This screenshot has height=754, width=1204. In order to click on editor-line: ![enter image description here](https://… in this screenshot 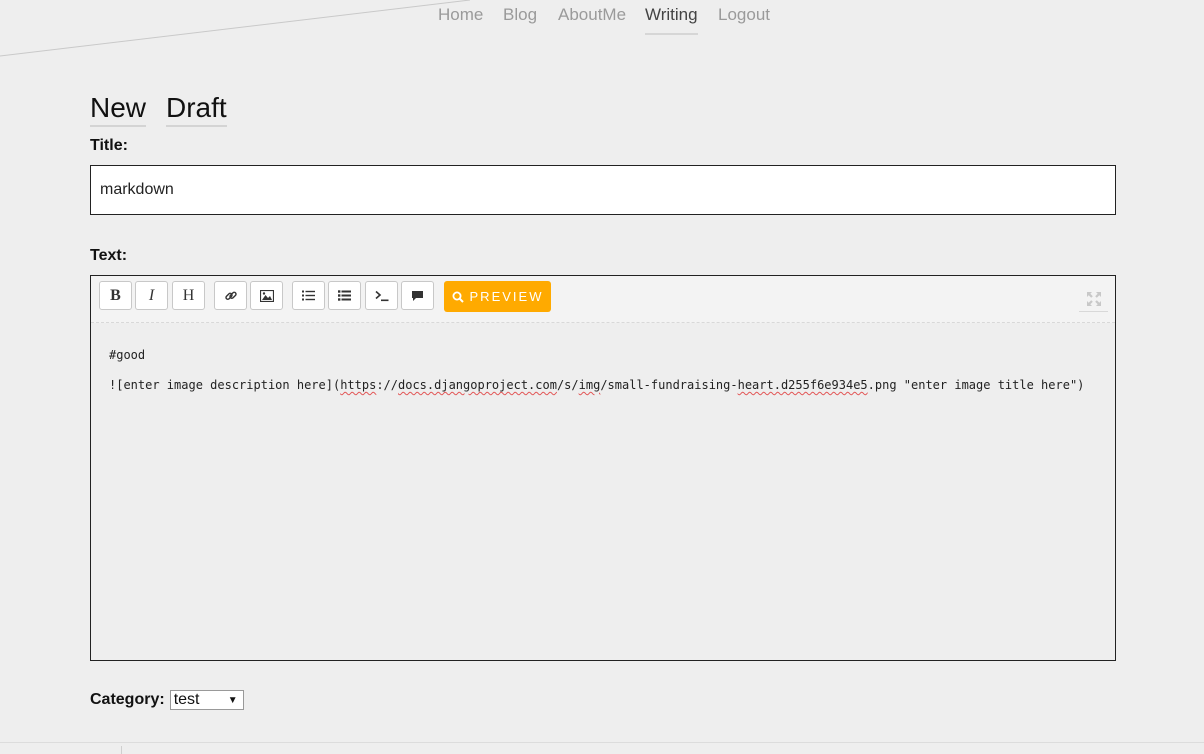, I will do `click(603, 385)`.